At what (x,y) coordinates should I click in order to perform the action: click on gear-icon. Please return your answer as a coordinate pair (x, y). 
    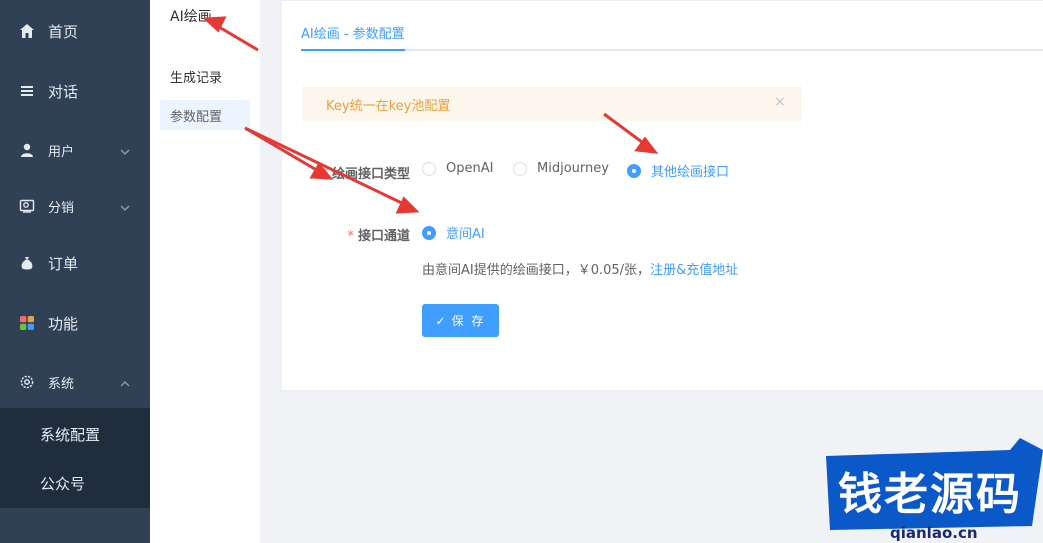
    Looking at the image, I should click on (27, 382).